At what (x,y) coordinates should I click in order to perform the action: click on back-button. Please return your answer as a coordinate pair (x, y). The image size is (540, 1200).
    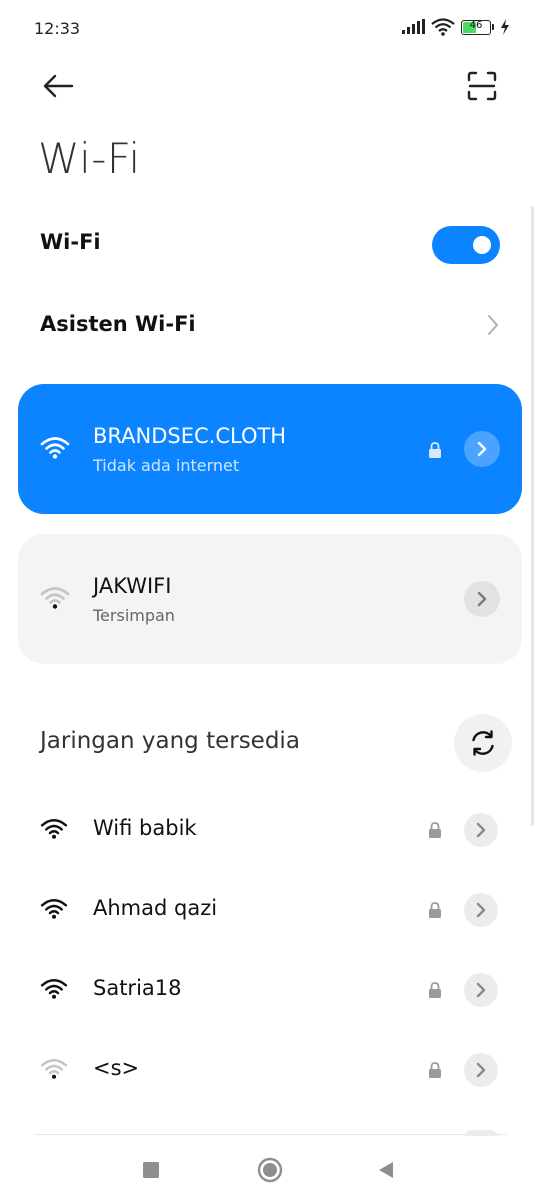
    Looking at the image, I should click on (58, 86).